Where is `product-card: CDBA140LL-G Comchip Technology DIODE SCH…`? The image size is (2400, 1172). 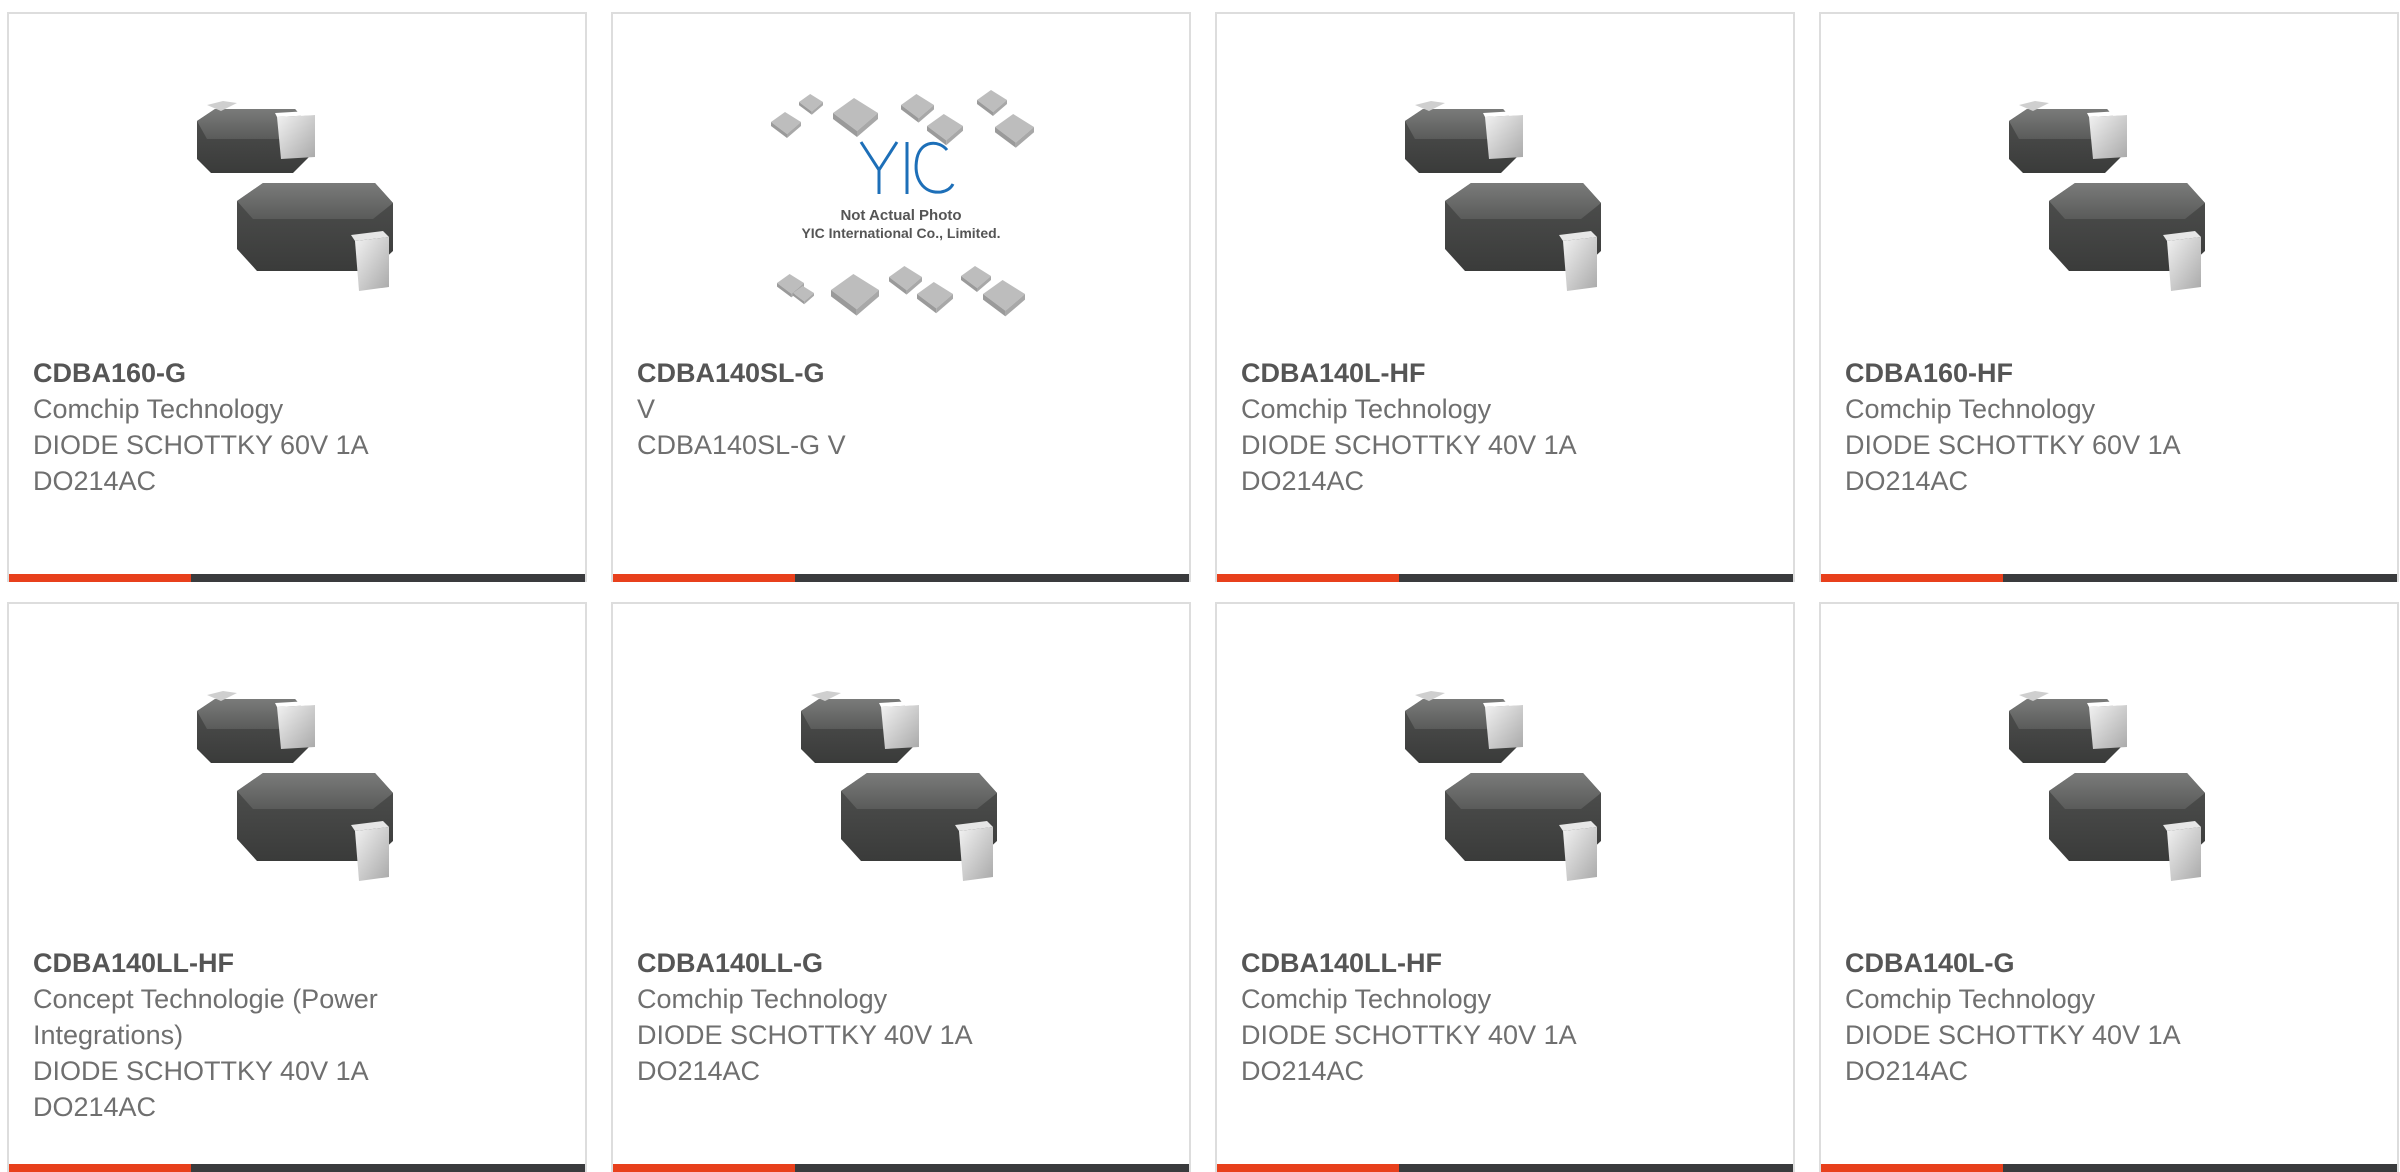 product-card: CDBA140LL-G Comchip Technology DIODE SCH… is located at coordinates (901, 887).